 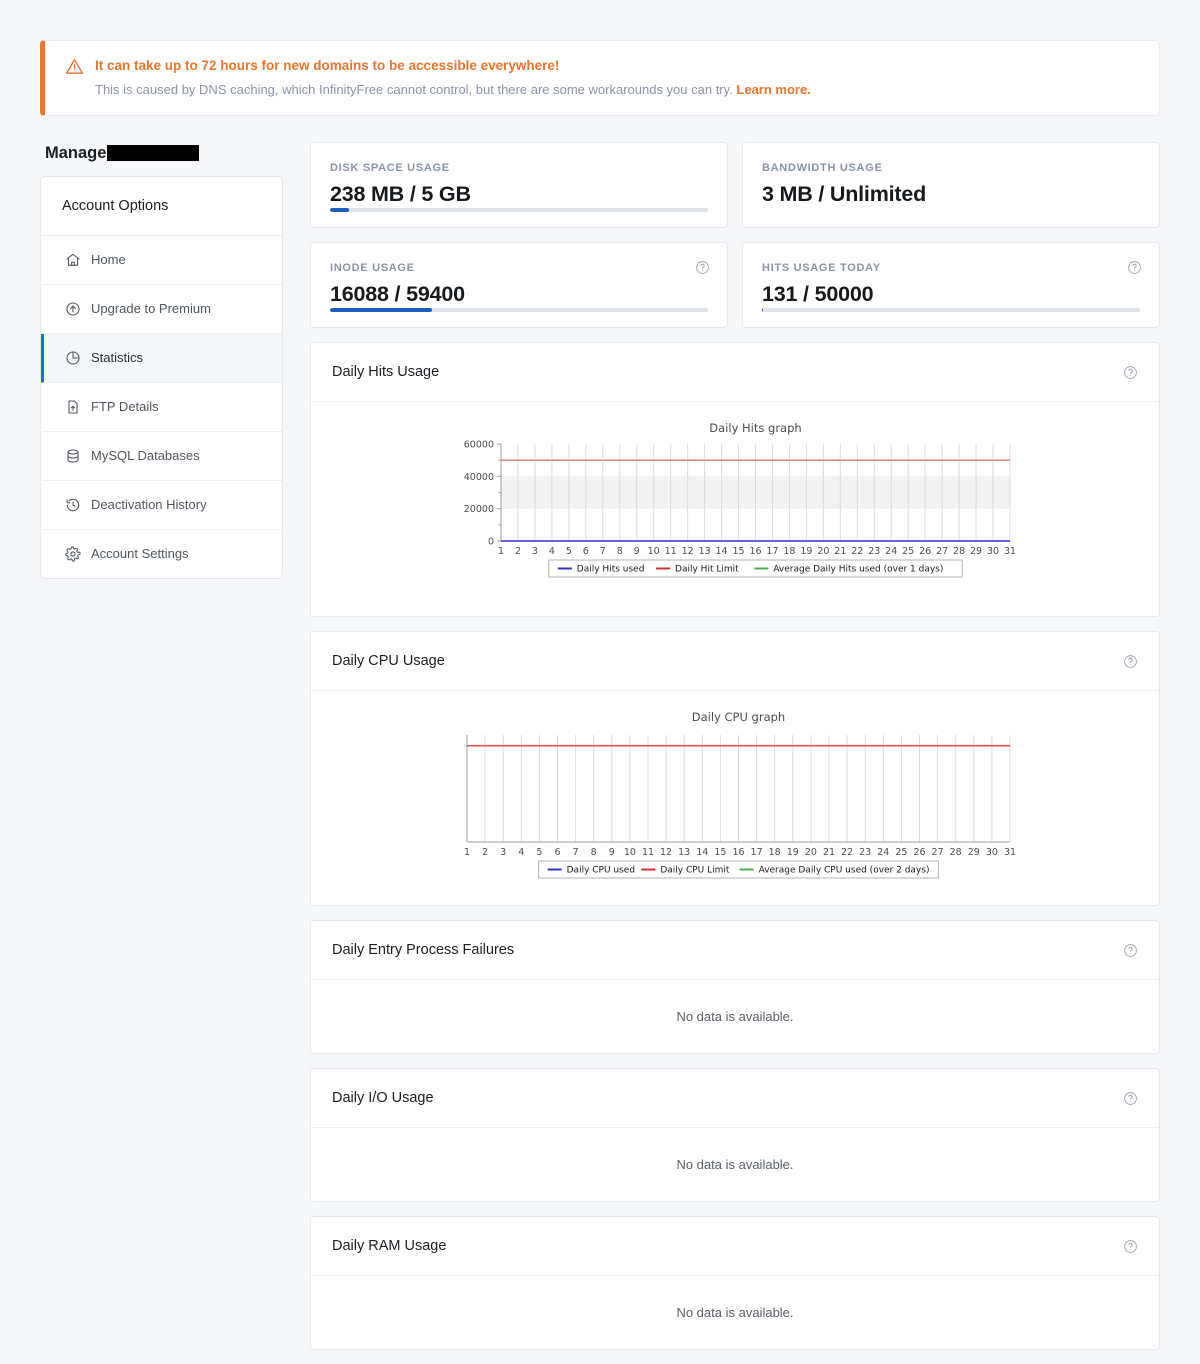 What do you see at coordinates (485, 852) in the screenshot?
I see `svg-text: 2` at bounding box center [485, 852].